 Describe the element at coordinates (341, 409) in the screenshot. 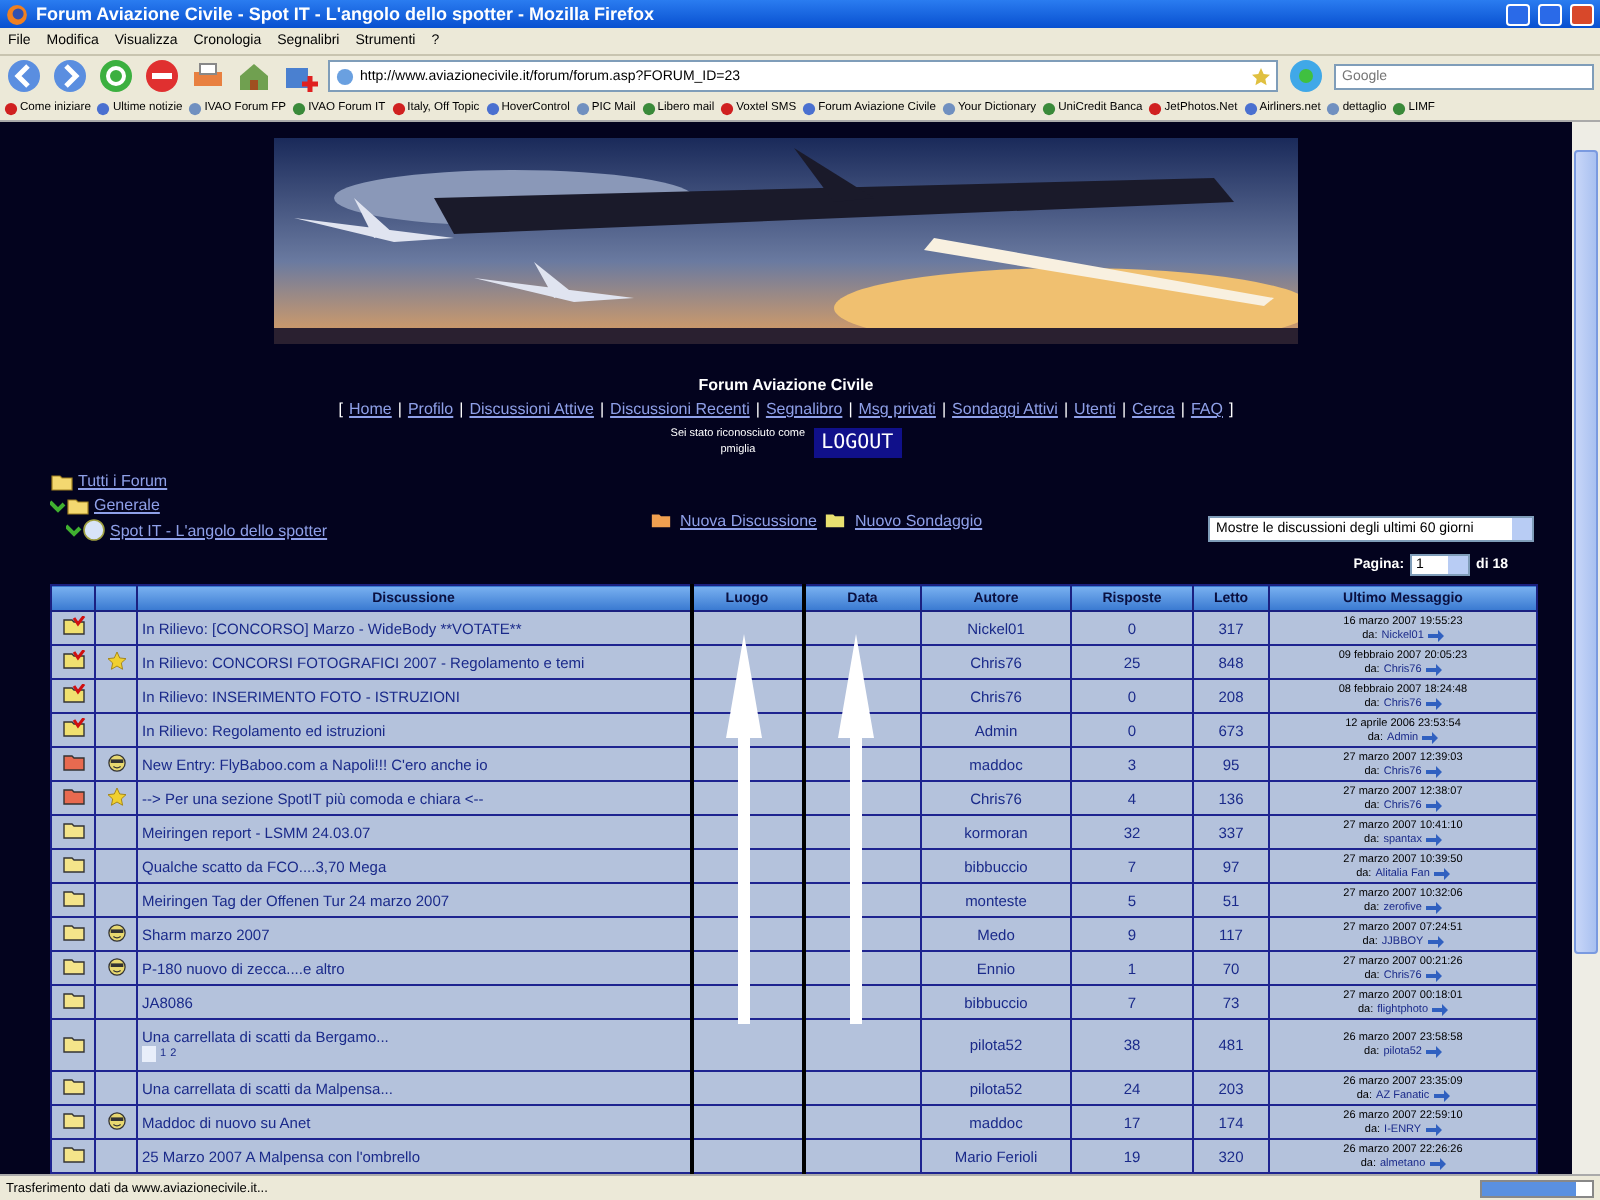

I see `bracket: [` at that location.